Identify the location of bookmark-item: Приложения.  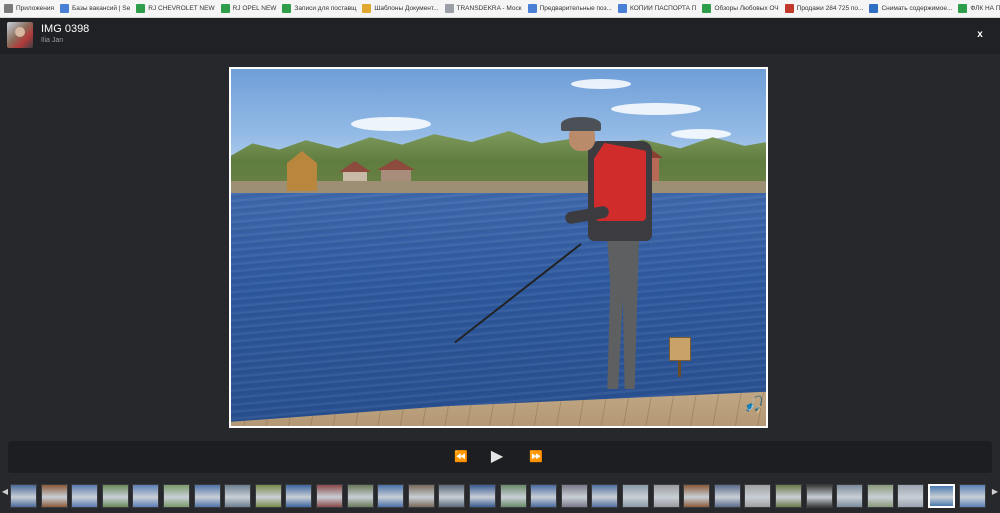
(30, 9).